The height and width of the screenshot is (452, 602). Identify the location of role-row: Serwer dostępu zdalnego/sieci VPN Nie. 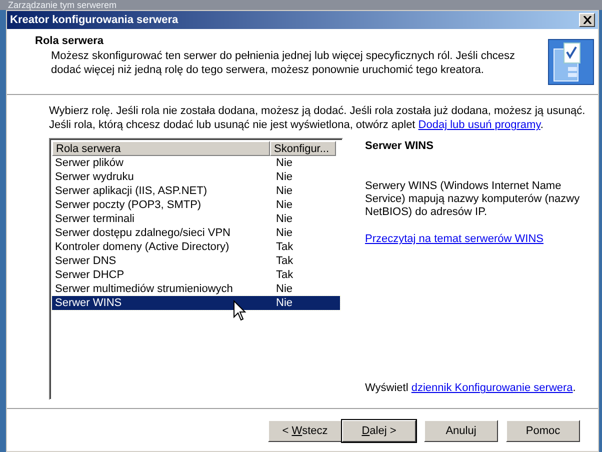
(196, 233).